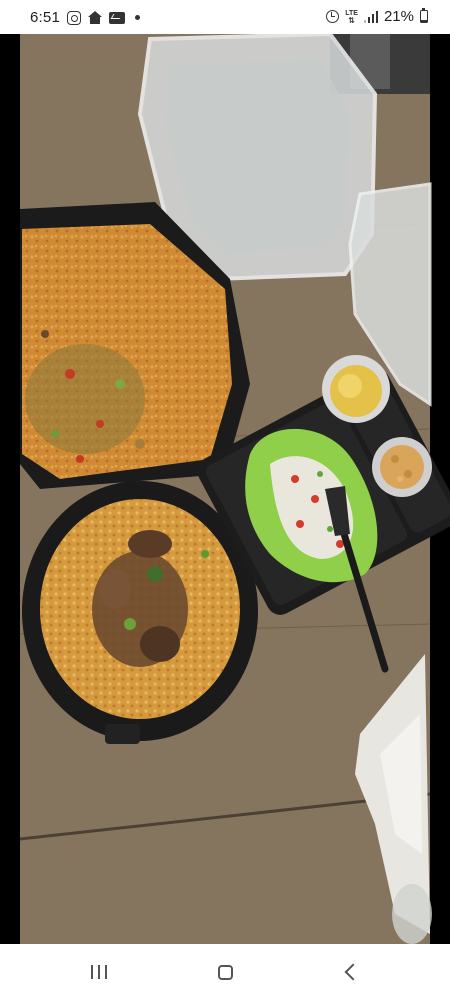  What do you see at coordinates (85, 17) in the screenshot?
I see `status-bar-left: 6:51` at bounding box center [85, 17].